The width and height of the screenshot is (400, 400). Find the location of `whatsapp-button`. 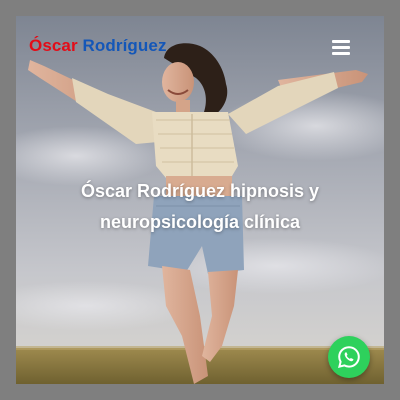

whatsapp-button is located at coordinates (349, 357).